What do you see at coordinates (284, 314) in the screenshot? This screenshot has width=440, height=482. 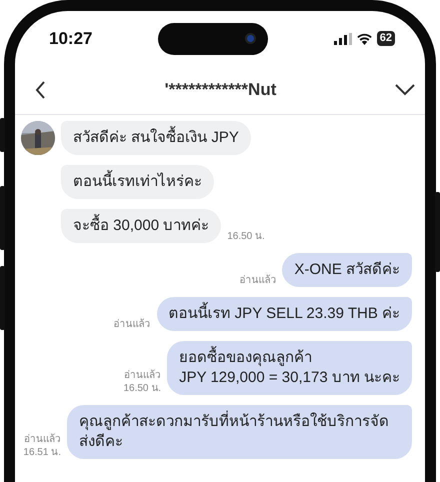 I see `message-bubble: ตอนนี้เรท JPY SELL 23.39 THB ค่ะ` at bounding box center [284, 314].